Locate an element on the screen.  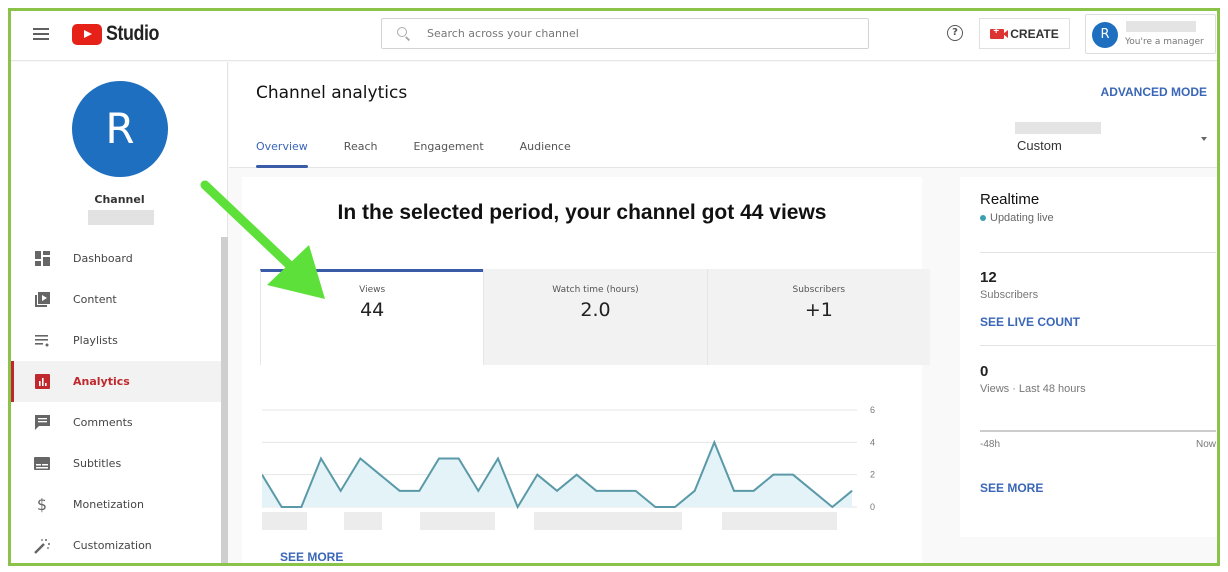
sidebar-item-analytics: Analytics is located at coordinates (116, 381).